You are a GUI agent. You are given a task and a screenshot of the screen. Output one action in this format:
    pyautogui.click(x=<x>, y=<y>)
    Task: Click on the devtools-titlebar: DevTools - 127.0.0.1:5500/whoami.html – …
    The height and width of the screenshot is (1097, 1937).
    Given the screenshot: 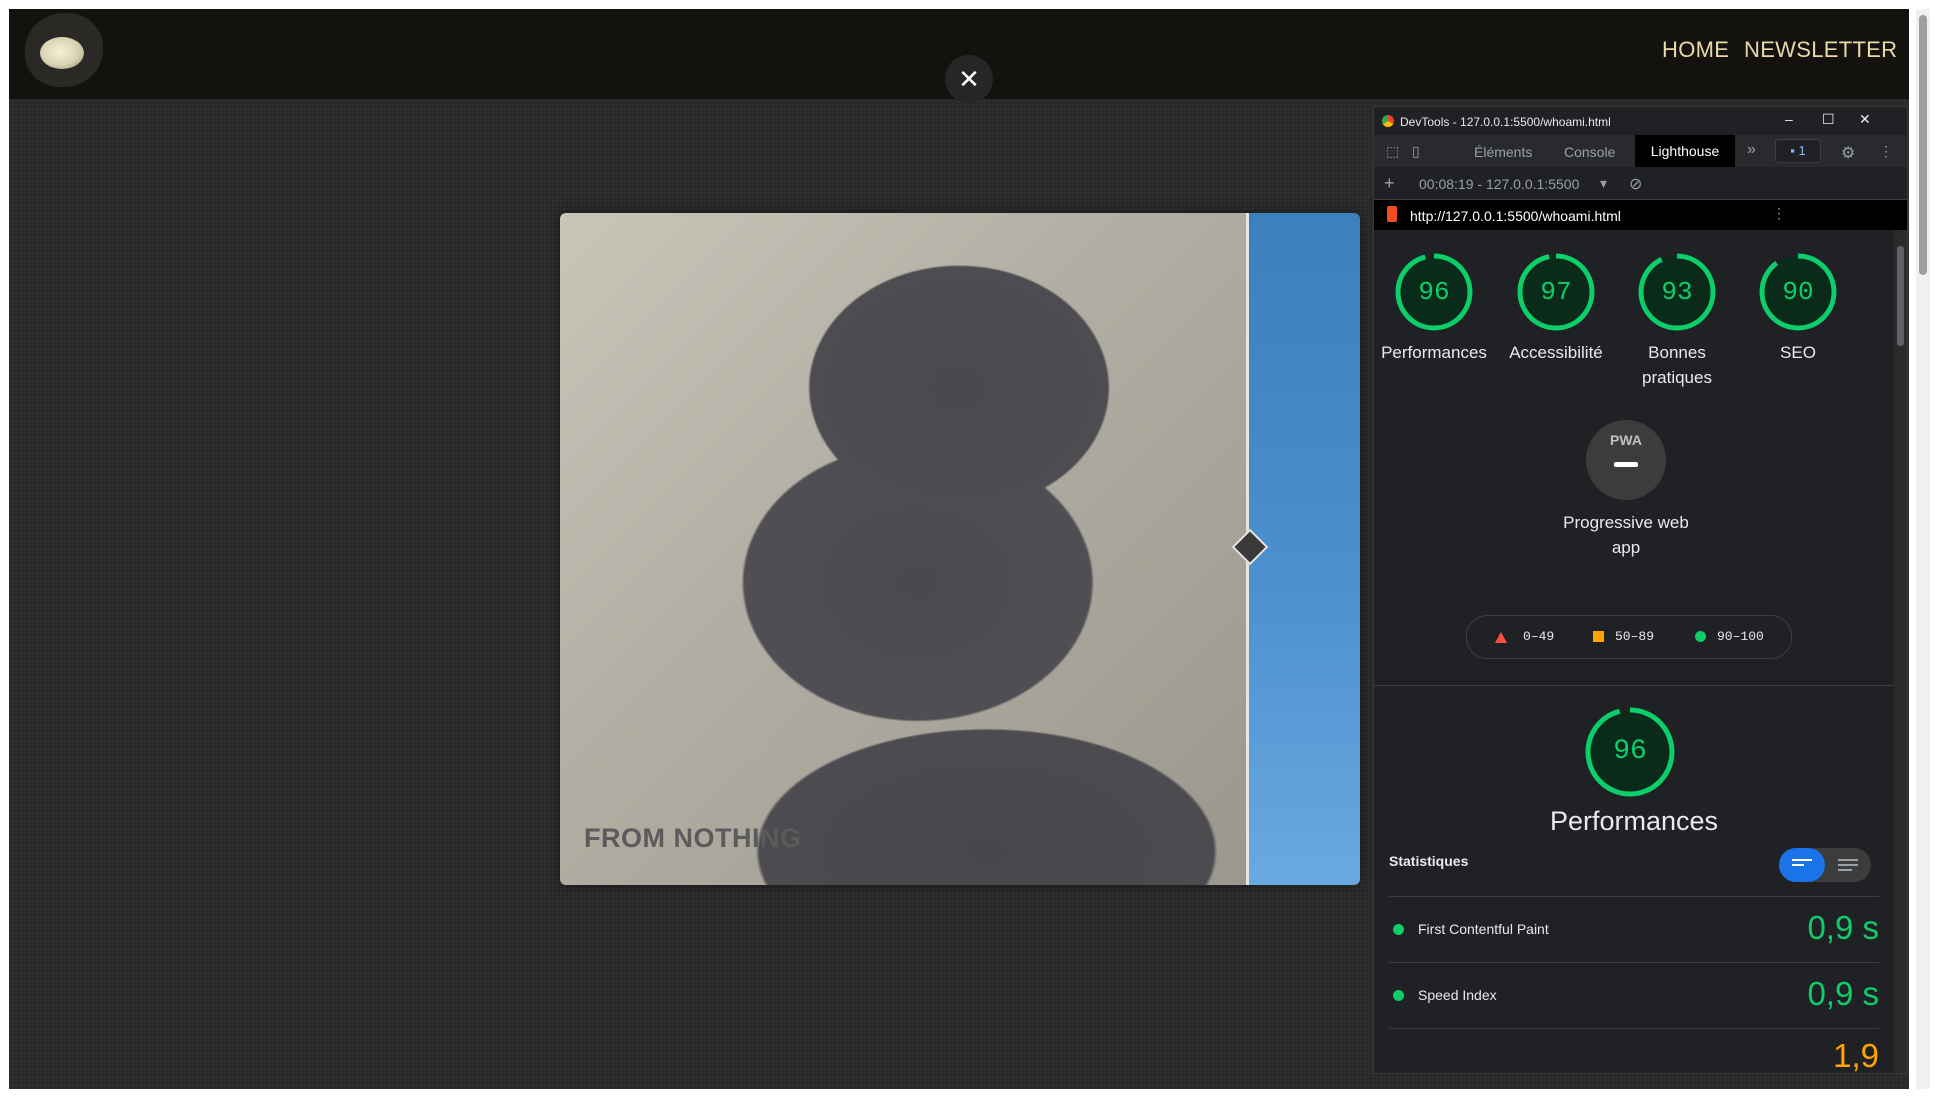 What is the action you would take?
    pyautogui.click(x=1640, y=121)
    